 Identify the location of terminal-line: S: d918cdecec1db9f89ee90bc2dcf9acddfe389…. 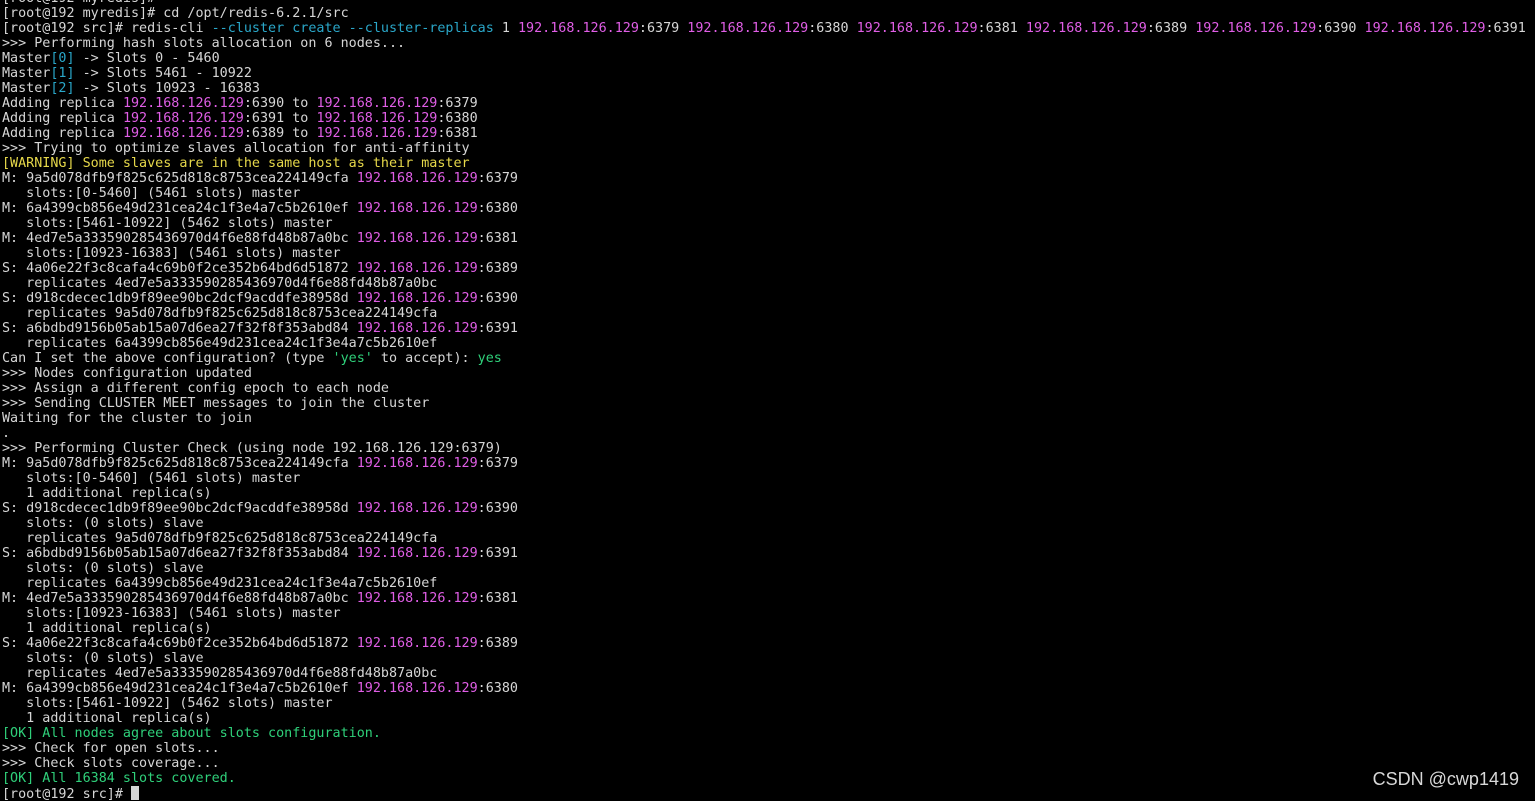
(767, 508).